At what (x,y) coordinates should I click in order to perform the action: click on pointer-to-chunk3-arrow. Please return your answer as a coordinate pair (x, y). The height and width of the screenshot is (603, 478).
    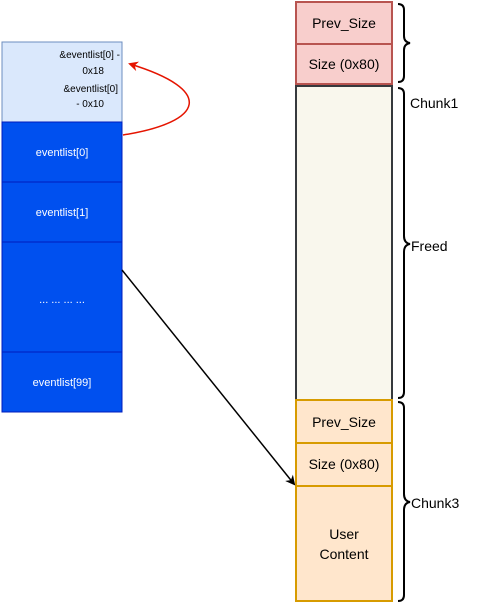
    Looking at the image, I should click on (208, 377).